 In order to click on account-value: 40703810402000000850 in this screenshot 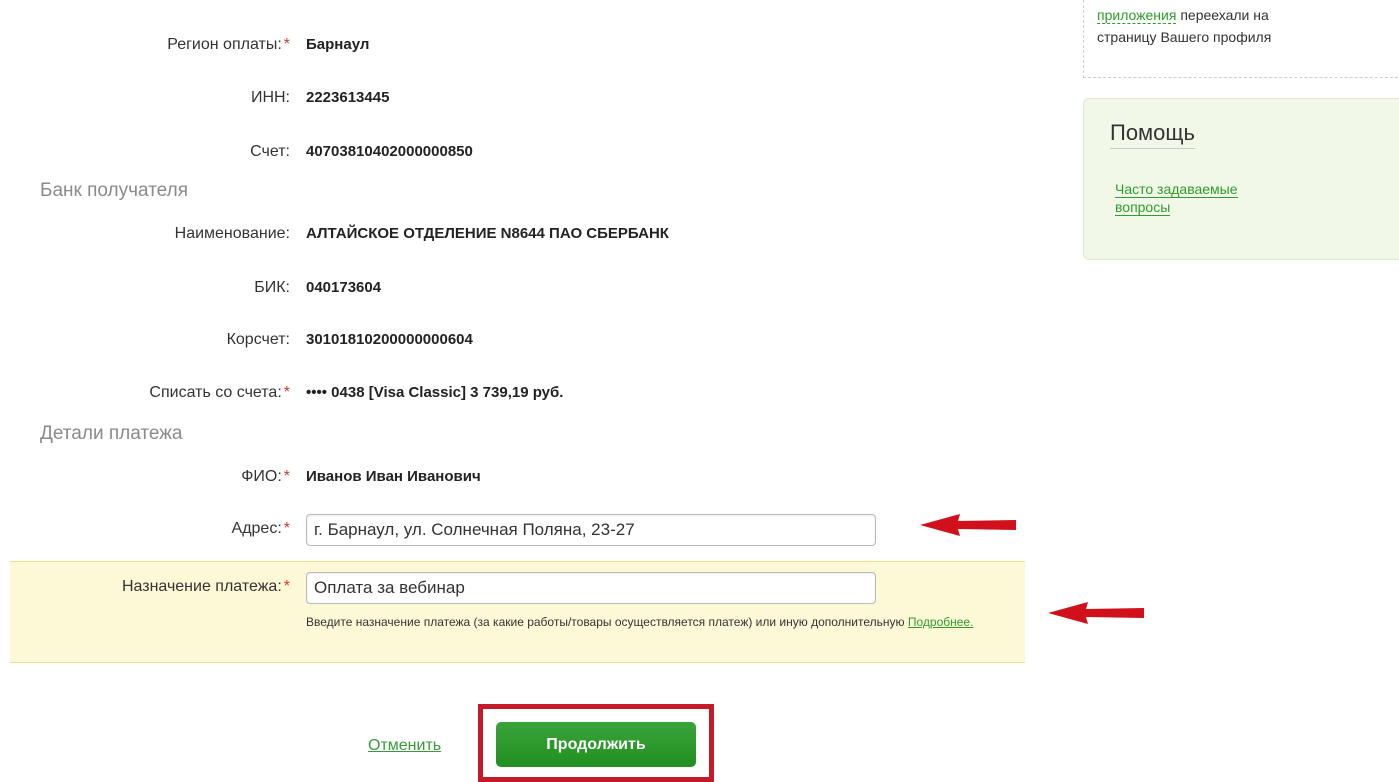, I will do `click(389, 151)`.